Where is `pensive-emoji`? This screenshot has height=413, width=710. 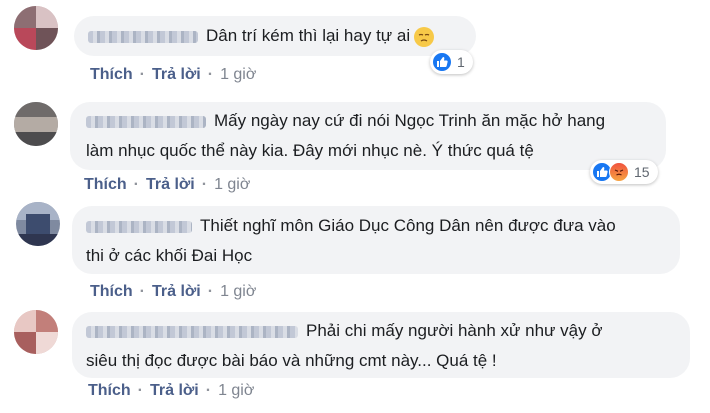 pensive-emoji is located at coordinates (424, 36).